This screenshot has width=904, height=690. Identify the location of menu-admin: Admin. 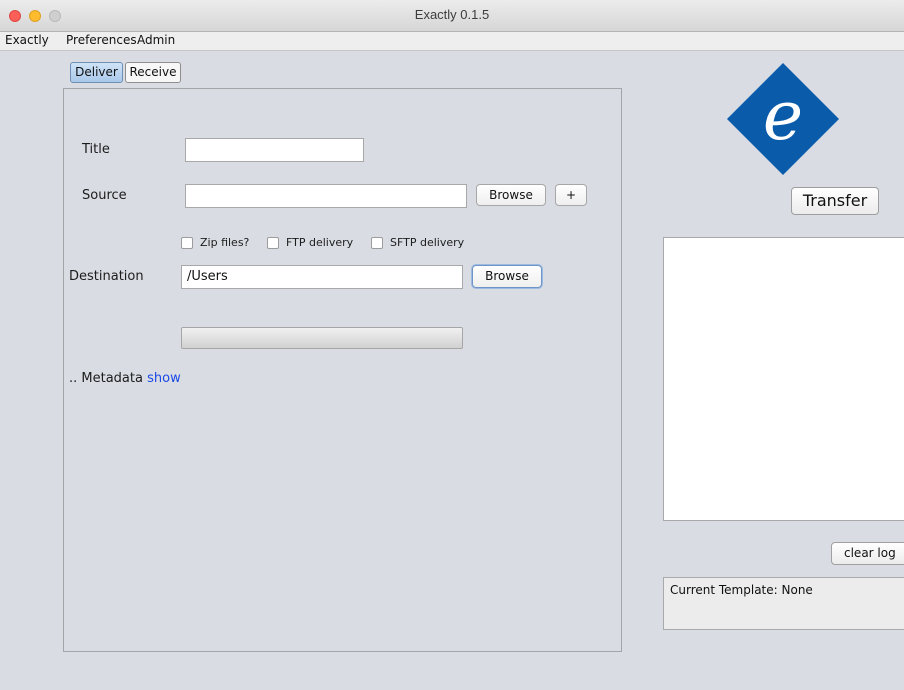
(156, 40).